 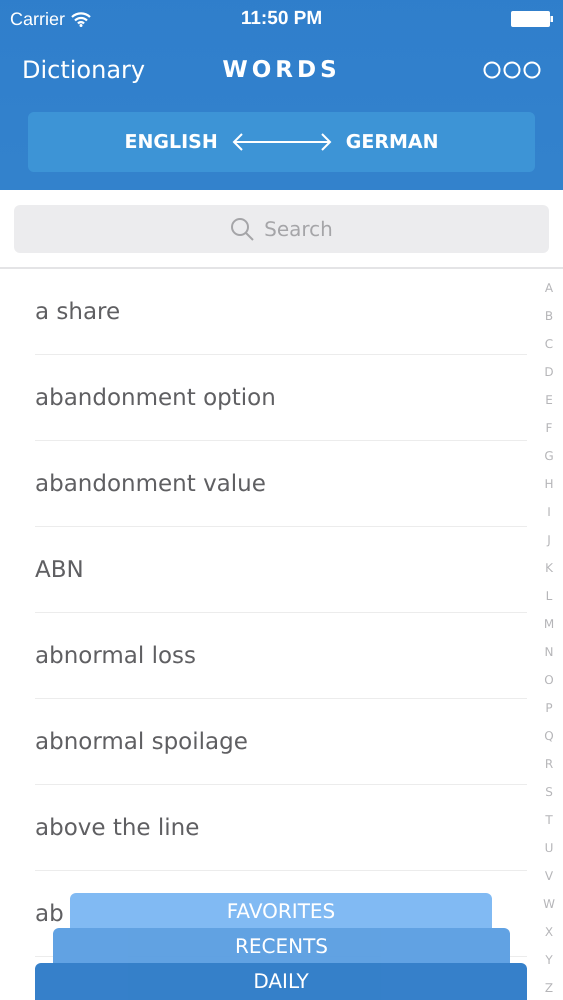 What do you see at coordinates (549, 883) in the screenshot?
I see `index-letter: V` at bounding box center [549, 883].